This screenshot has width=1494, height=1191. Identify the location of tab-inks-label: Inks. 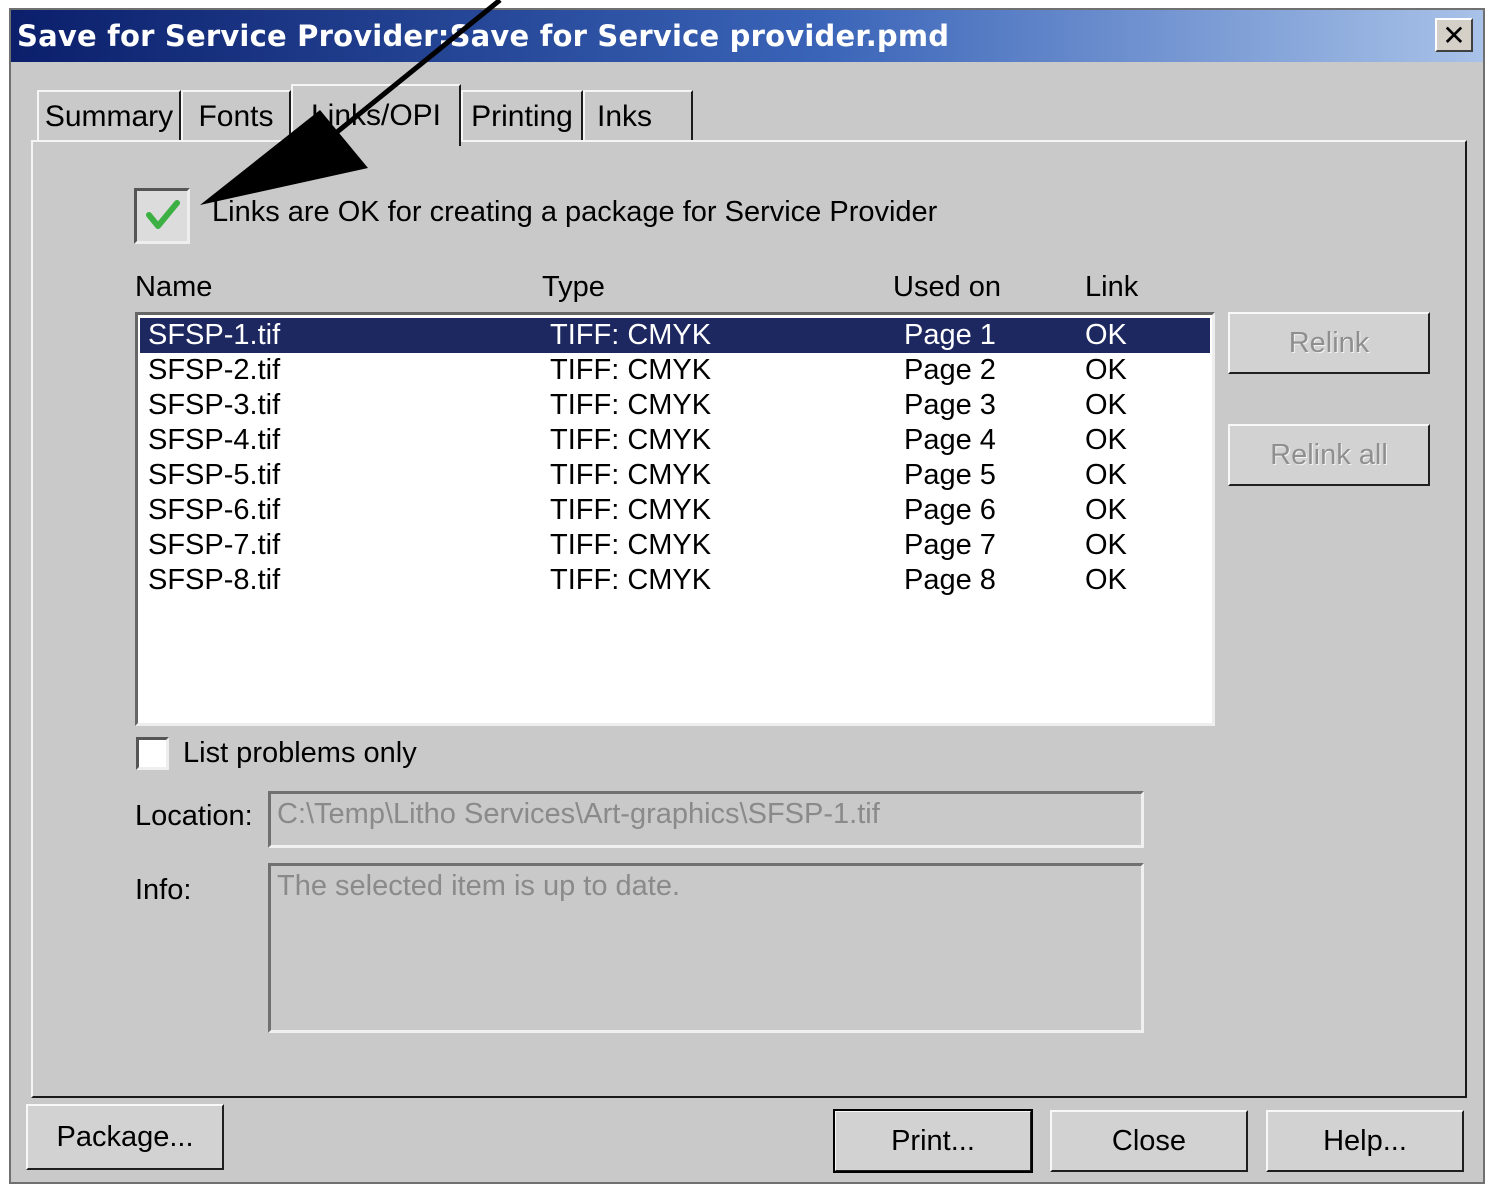
(625, 116).